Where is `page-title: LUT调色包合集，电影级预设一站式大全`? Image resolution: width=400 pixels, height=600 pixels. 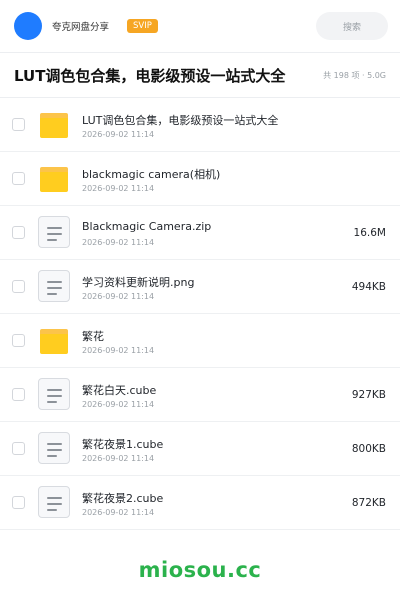
page-title: LUT调色包合集，电影级预设一站式大全 is located at coordinates (150, 75).